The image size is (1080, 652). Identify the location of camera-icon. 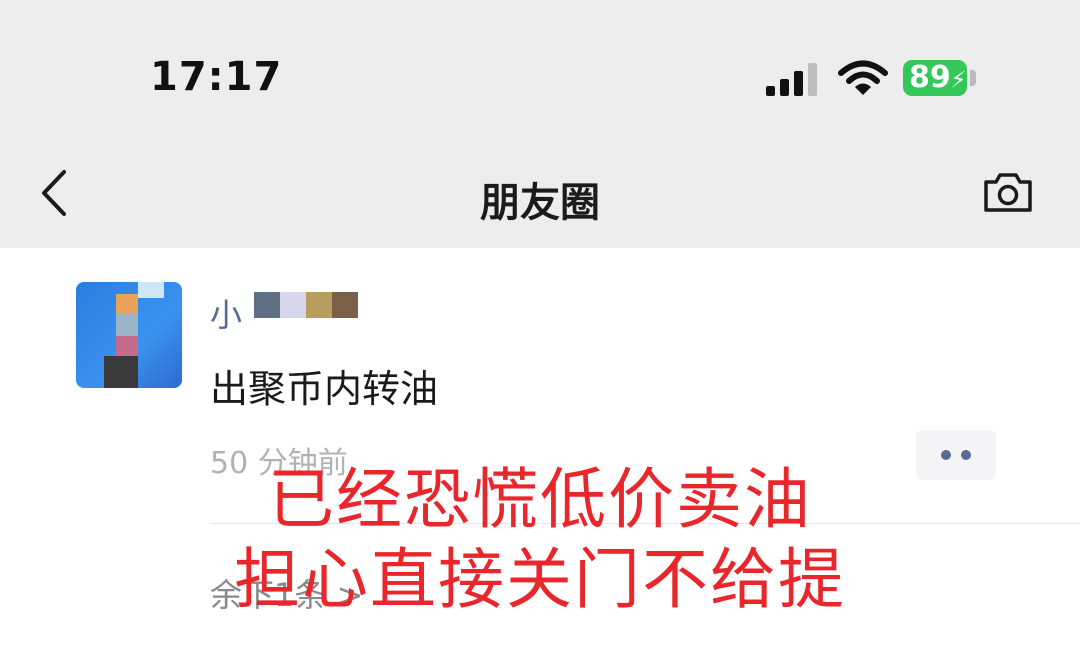
(1008, 192).